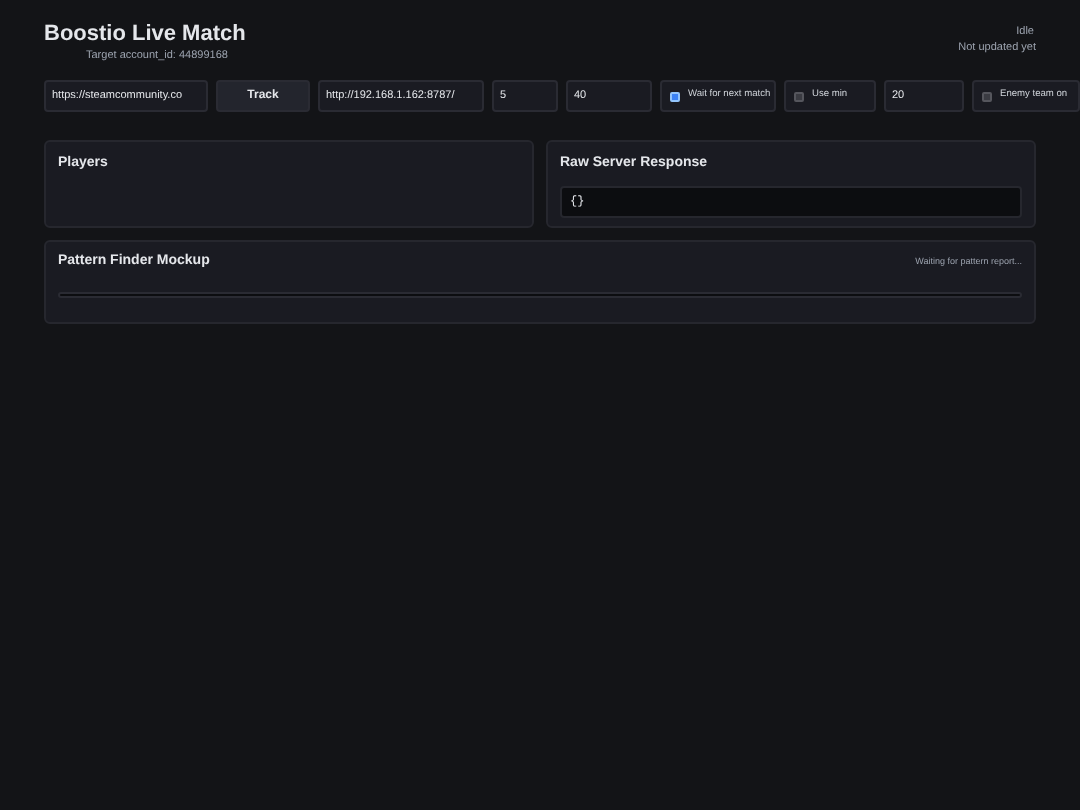 This screenshot has height=810, width=1080. Describe the element at coordinates (145, 34) in the screenshot. I see `page-title: Boostio Live Match` at that location.